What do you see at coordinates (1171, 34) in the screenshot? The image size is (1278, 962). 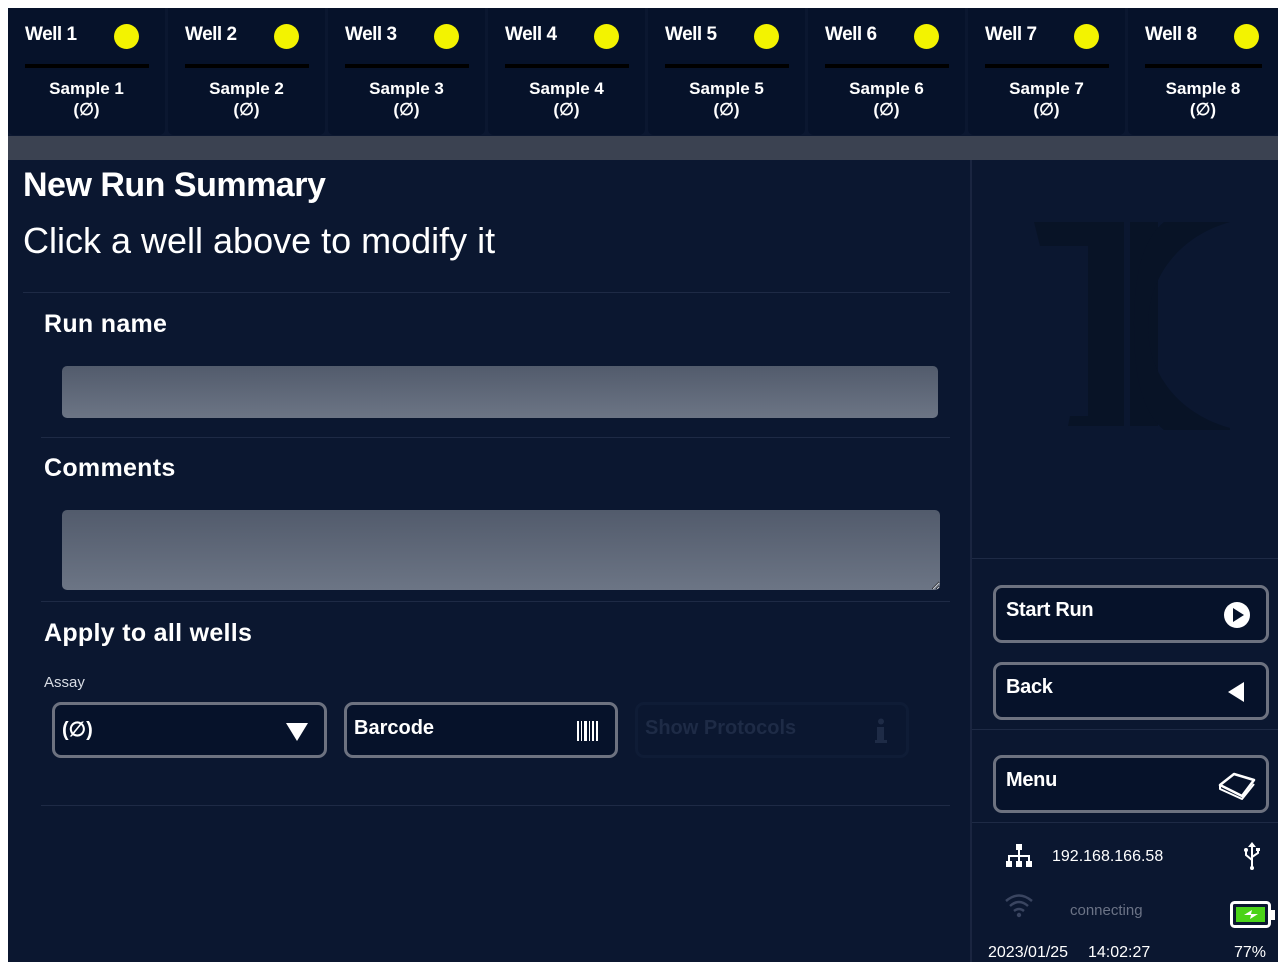 I see `well-name: Well 8` at bounding box center [1171, 34].